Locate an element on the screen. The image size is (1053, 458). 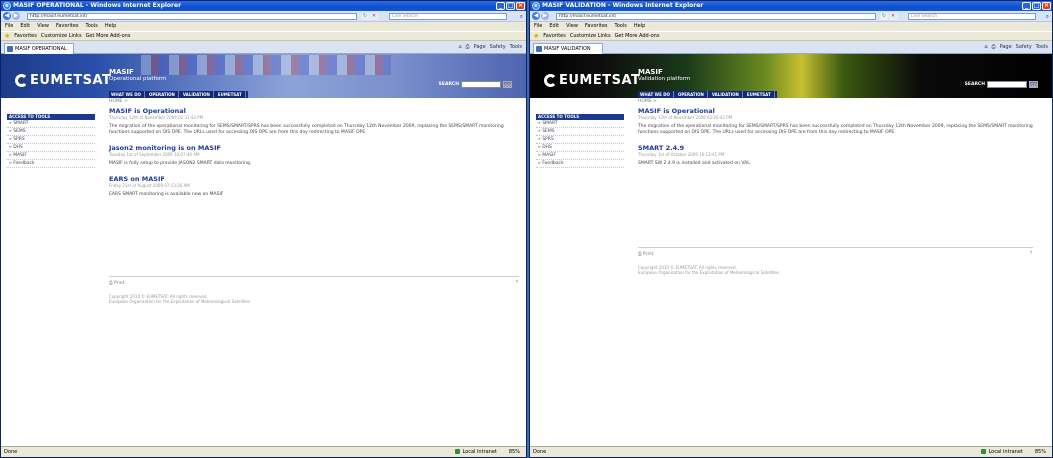
article-title: EARS on MASIF is located at coordinates (314, 179).